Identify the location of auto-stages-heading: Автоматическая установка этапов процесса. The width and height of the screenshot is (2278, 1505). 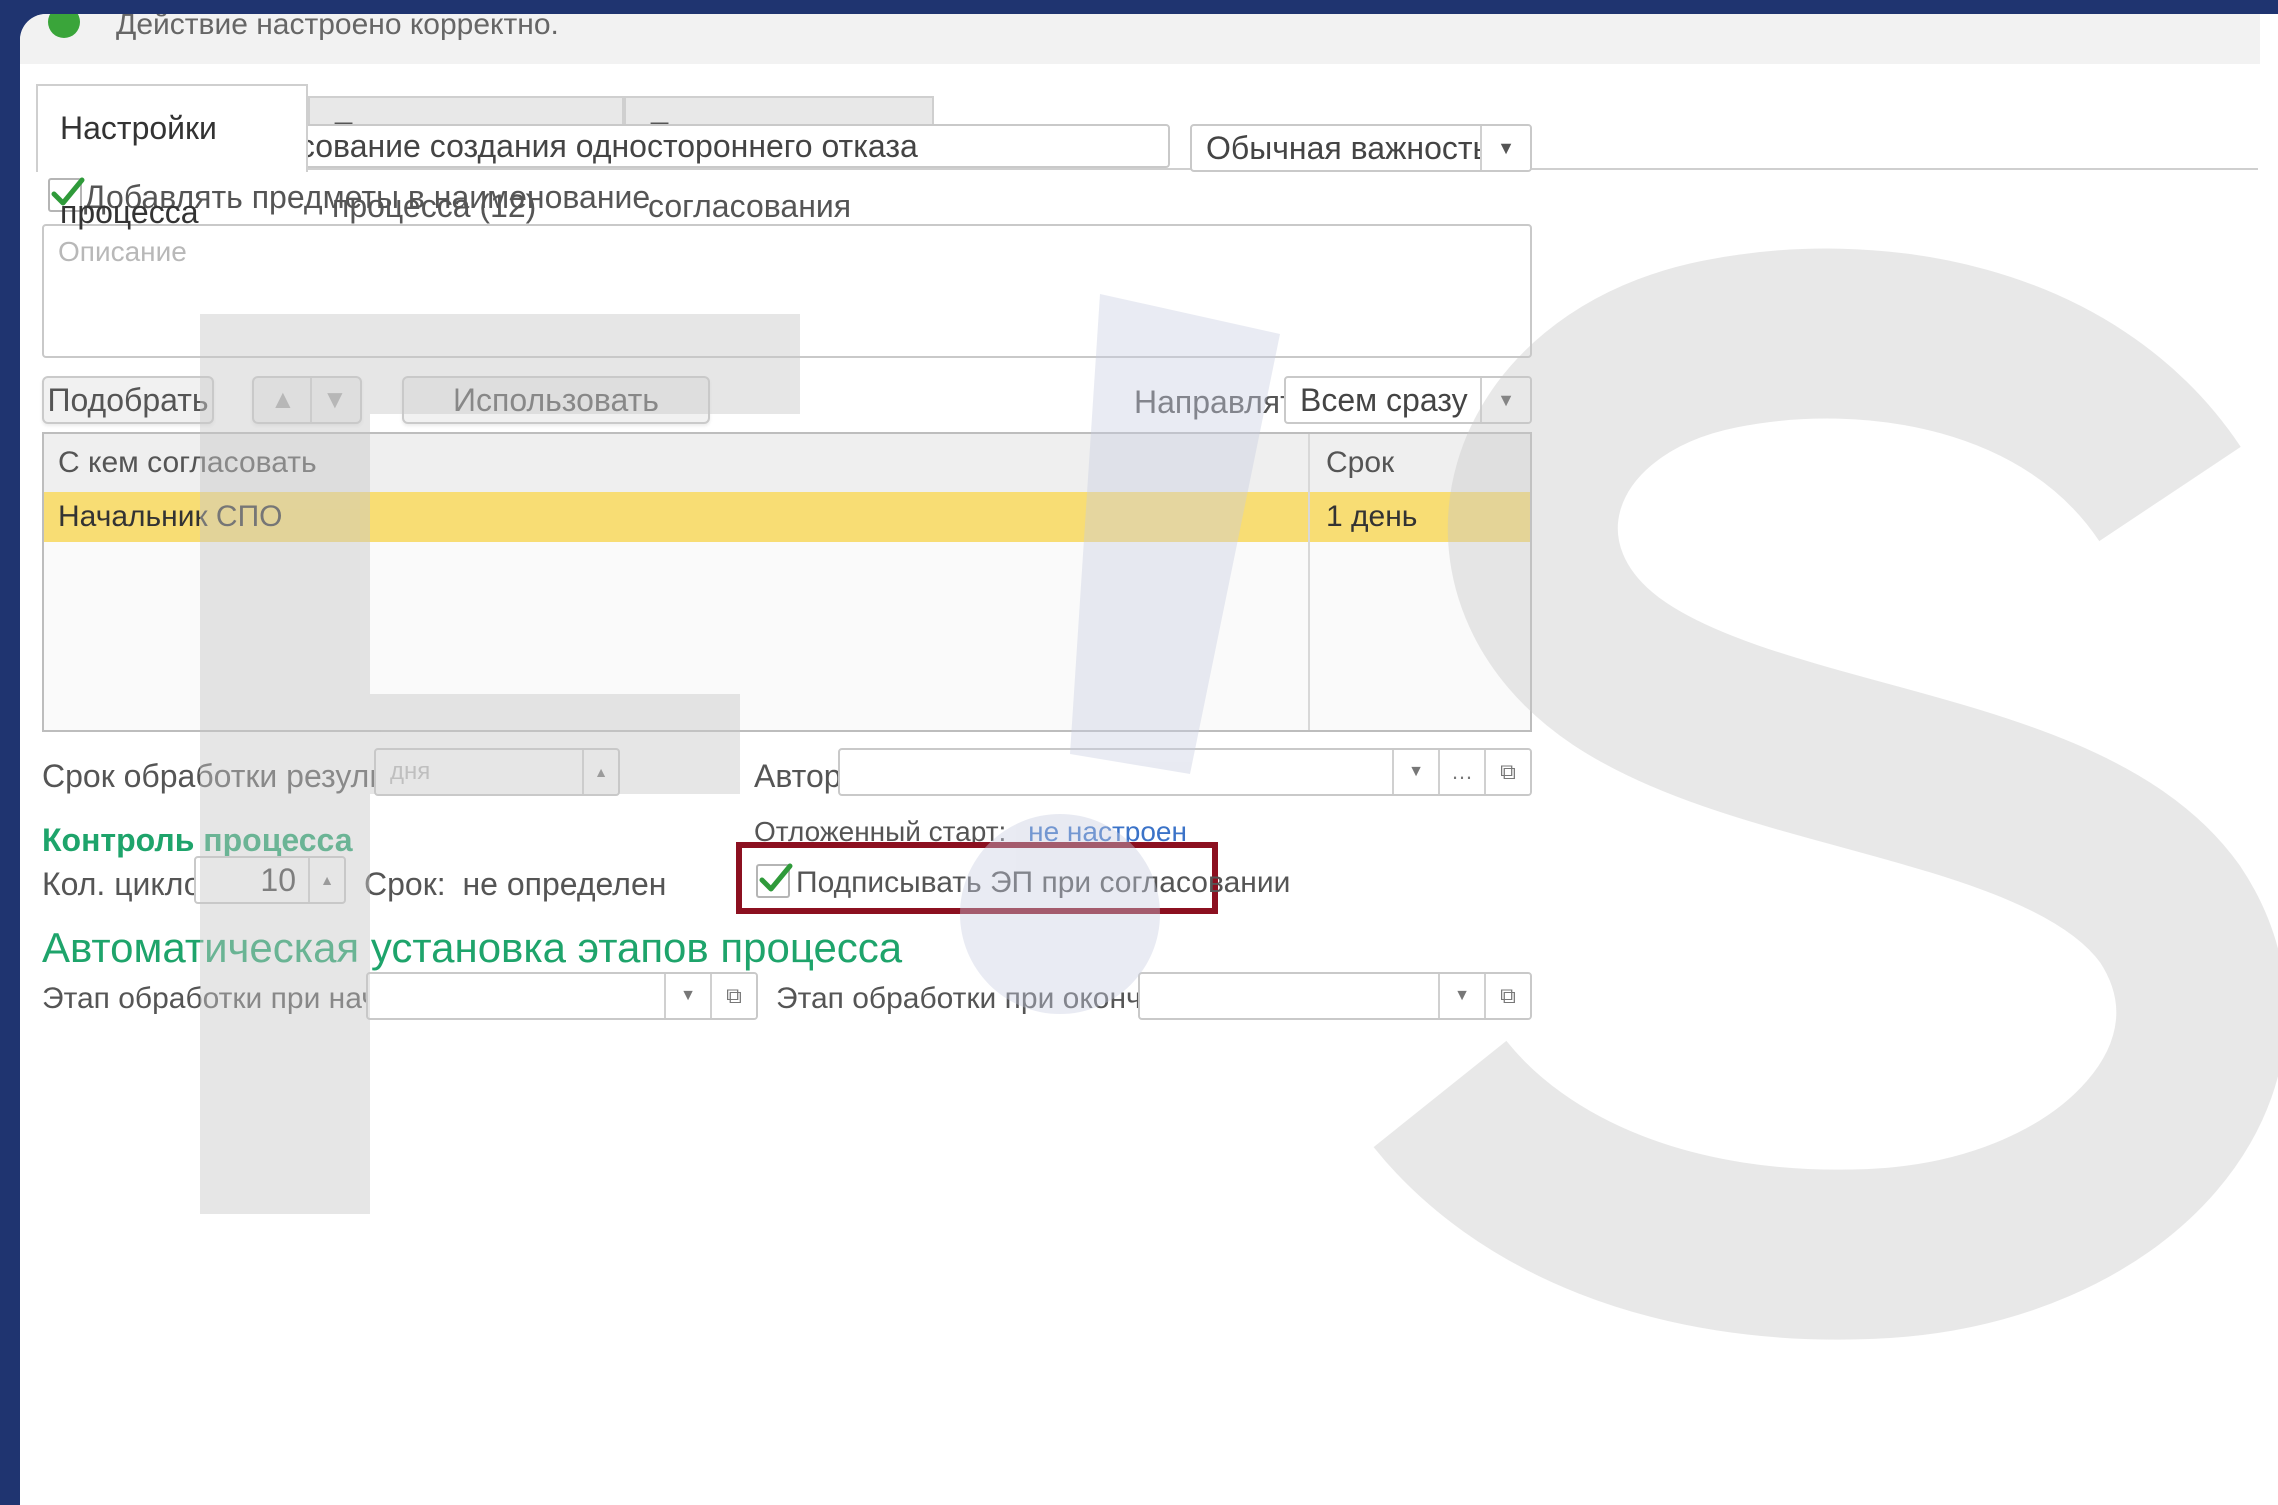
(472, 947).